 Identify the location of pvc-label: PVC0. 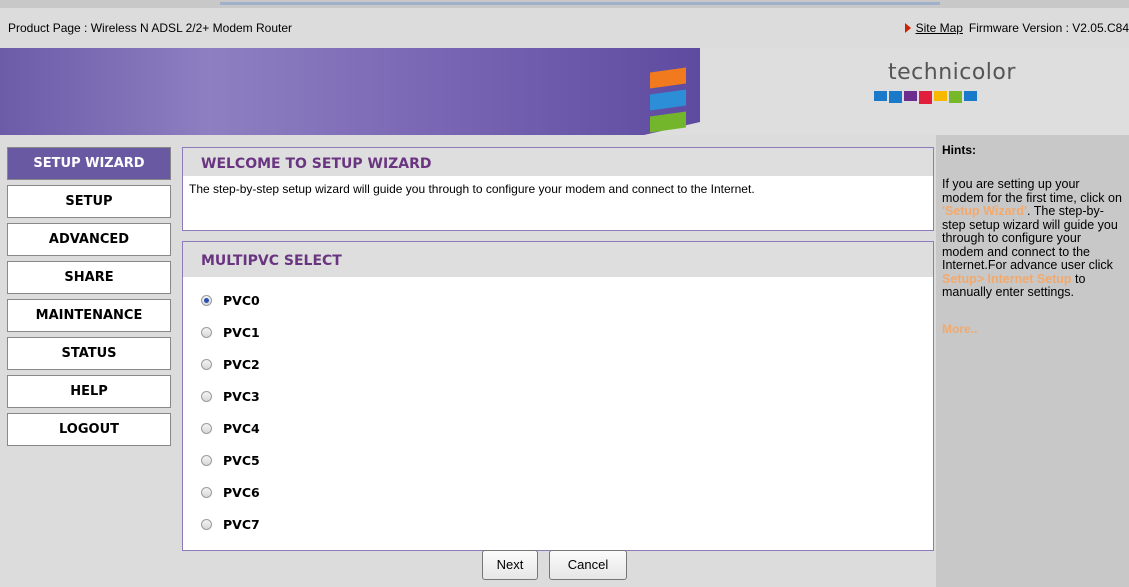
(241, 300).